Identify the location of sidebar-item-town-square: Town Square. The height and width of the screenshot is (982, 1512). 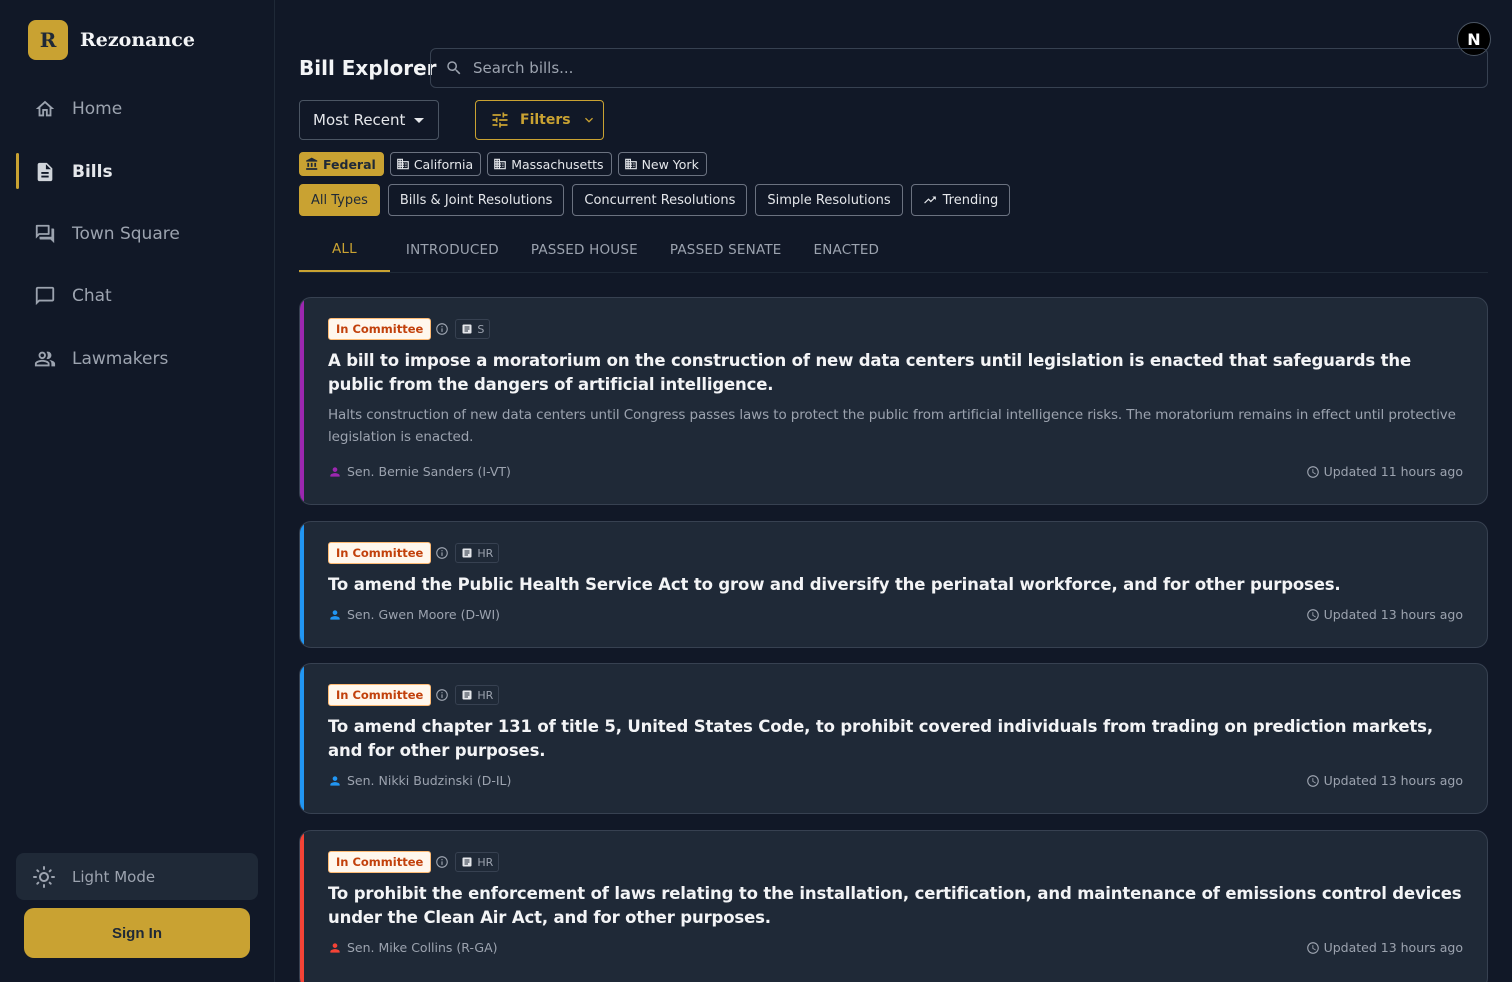
(137, 234).